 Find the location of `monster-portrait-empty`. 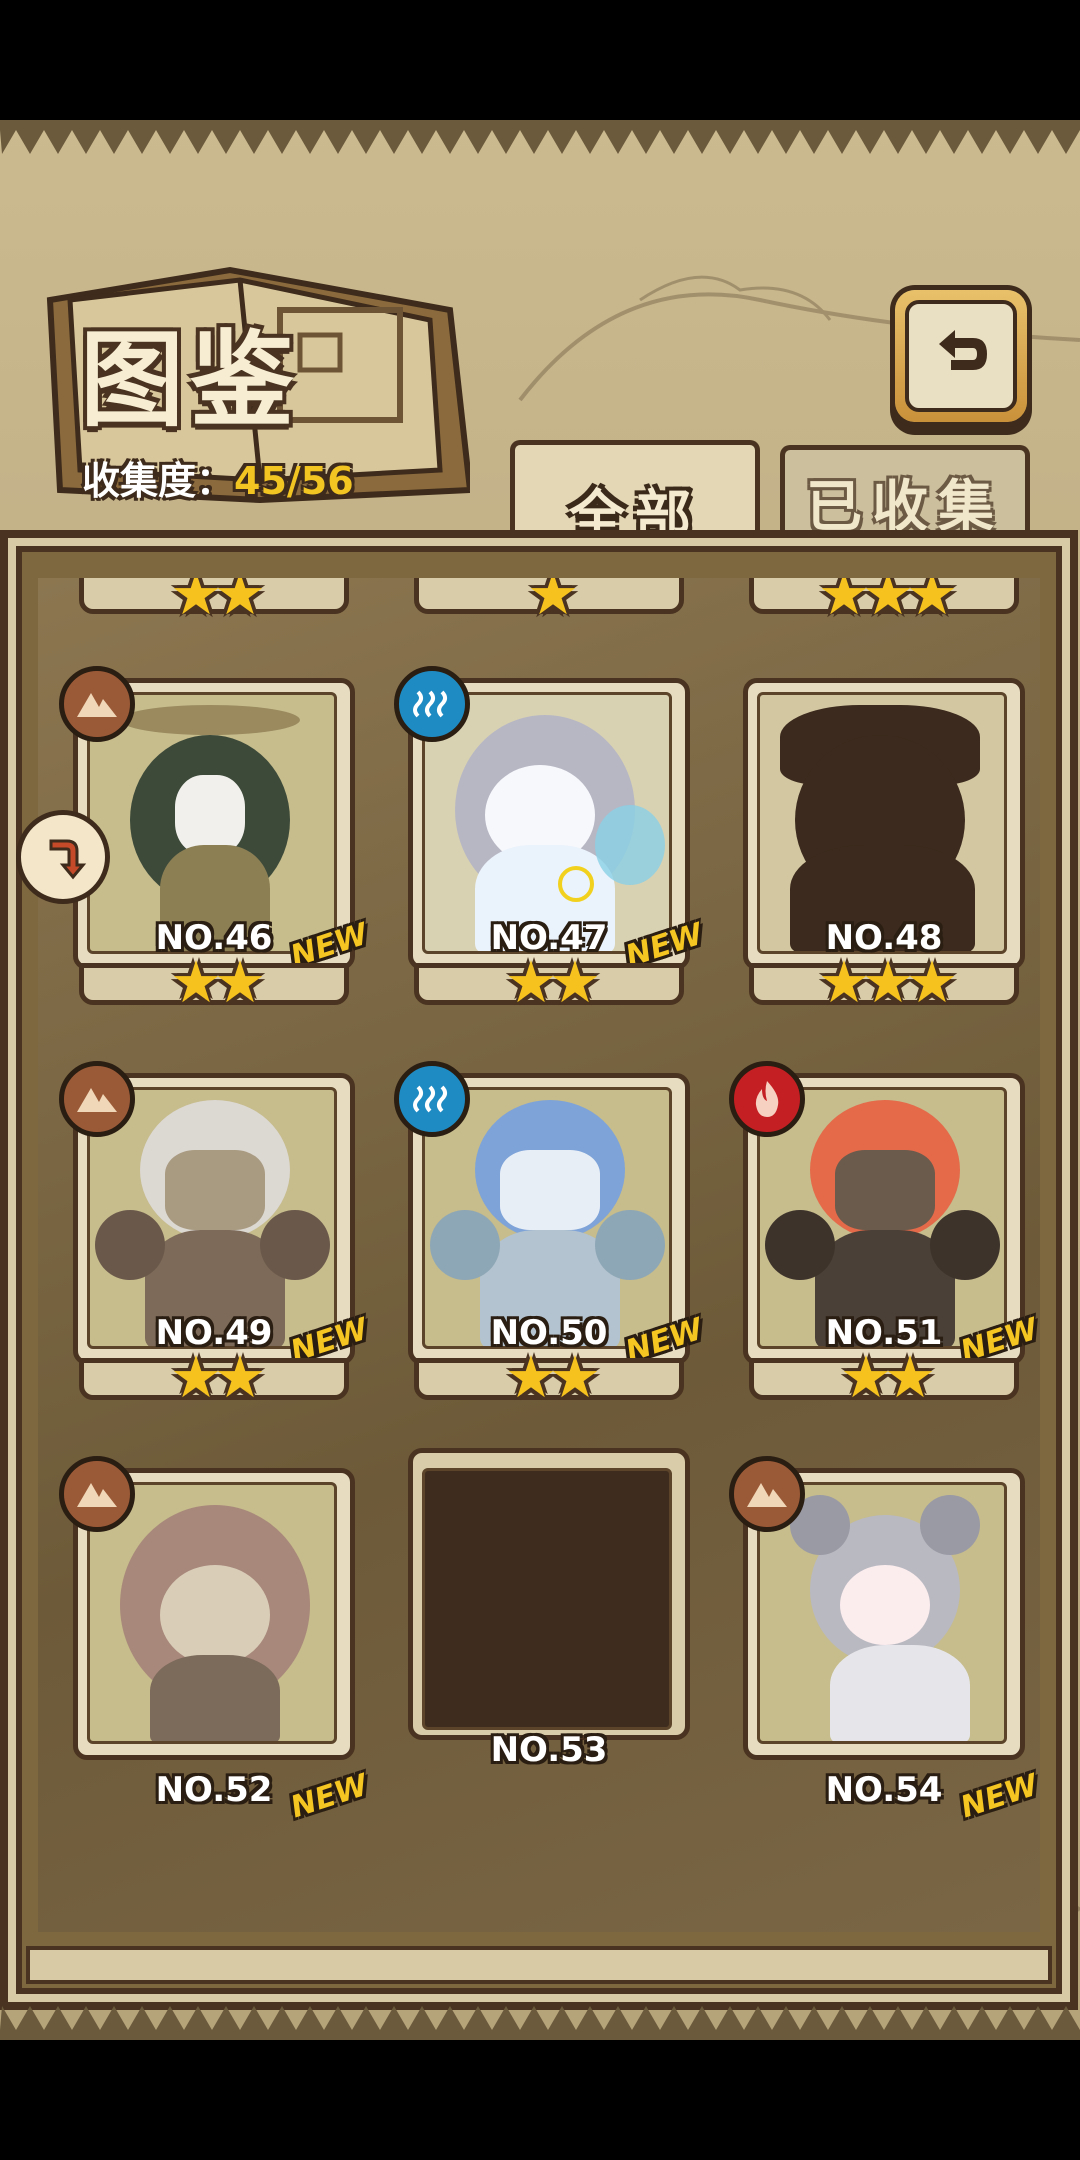

monster-portrait-empty is located at coordinates (547, 1599).